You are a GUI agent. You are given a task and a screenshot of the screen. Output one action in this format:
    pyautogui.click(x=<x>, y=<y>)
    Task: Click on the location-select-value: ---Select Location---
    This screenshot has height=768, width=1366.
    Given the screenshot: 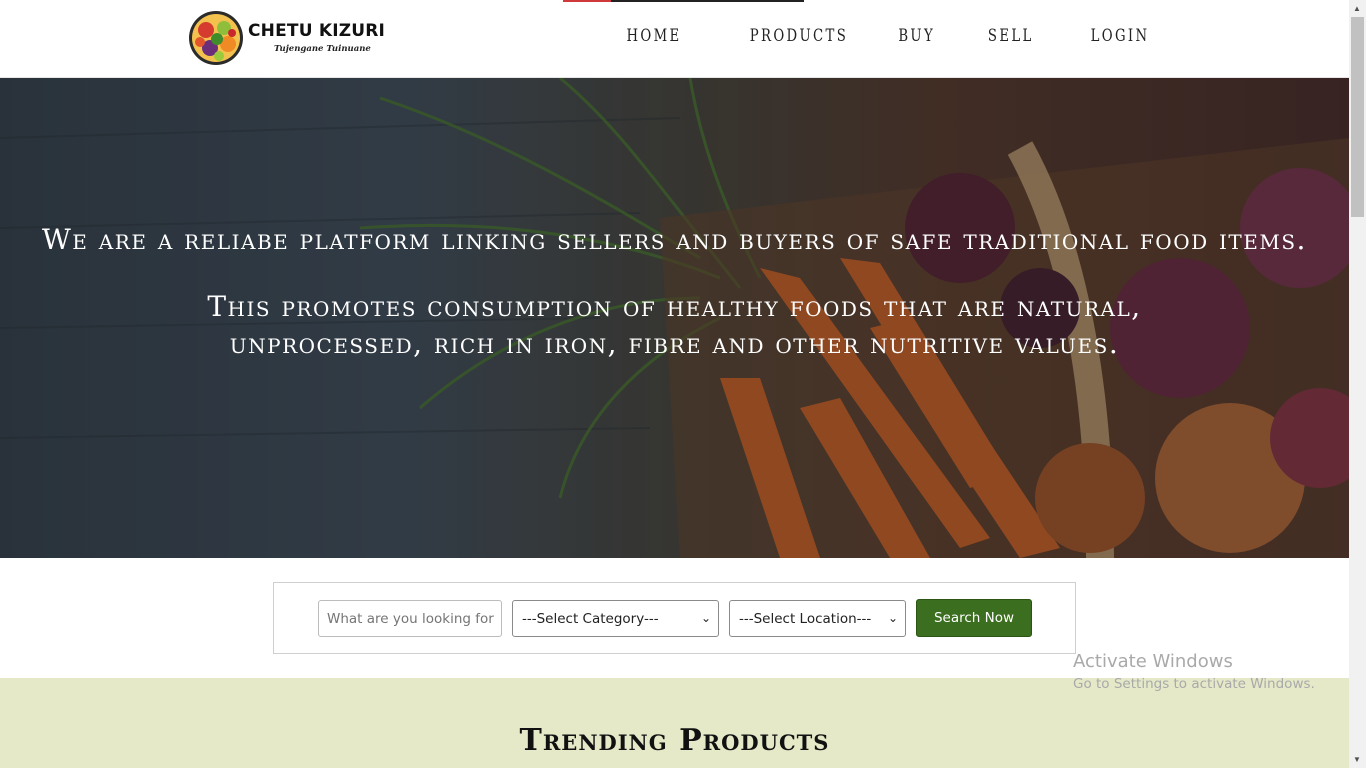 What is the action you would take?
    pyautogui.click(x=805, y=618)
    